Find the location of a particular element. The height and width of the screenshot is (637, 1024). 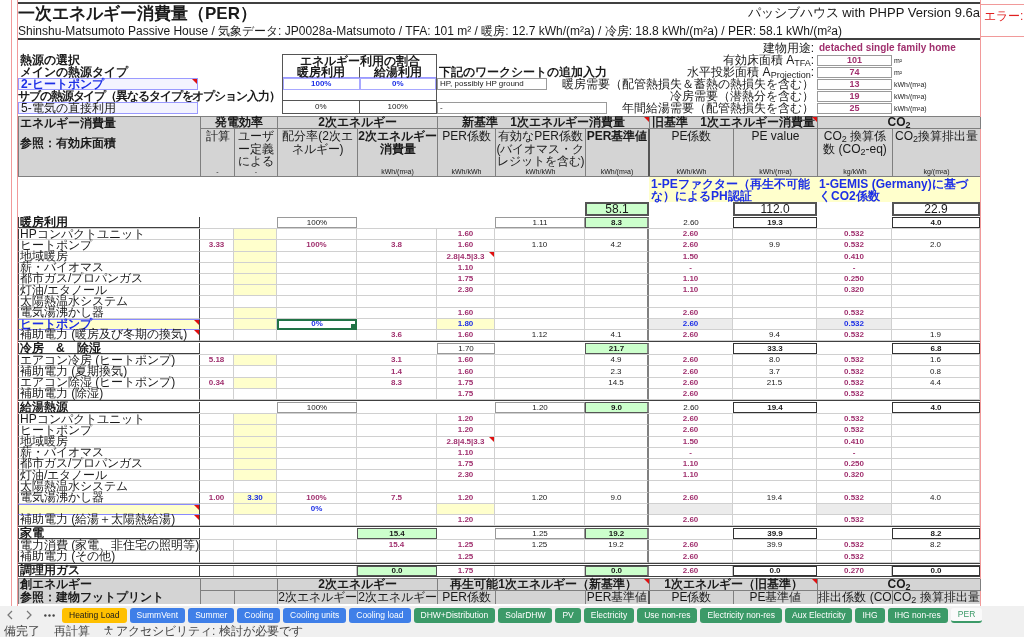

row-label: 太陽熱温水システム is located at coordinates (74, 301).